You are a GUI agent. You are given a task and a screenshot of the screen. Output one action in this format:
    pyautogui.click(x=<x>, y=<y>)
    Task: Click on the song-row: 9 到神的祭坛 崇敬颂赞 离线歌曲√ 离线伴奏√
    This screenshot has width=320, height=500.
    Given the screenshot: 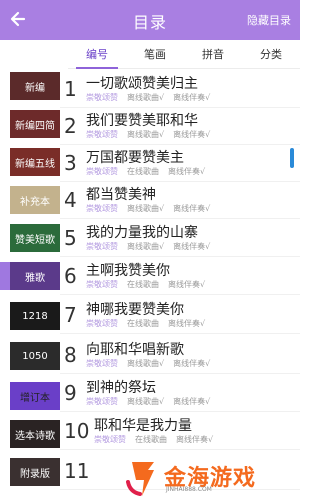 What is the action you would take?
    pyautogui.click(x=180, y=393)
    